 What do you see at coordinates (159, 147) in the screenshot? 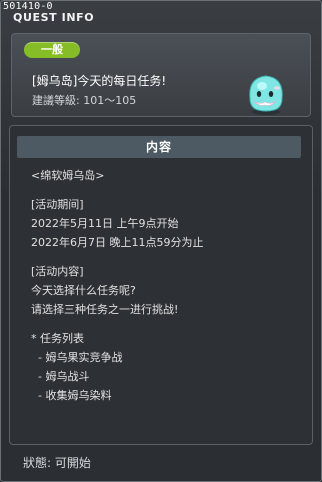
I see `content-header: 内容` at bounding box center [159, 147].